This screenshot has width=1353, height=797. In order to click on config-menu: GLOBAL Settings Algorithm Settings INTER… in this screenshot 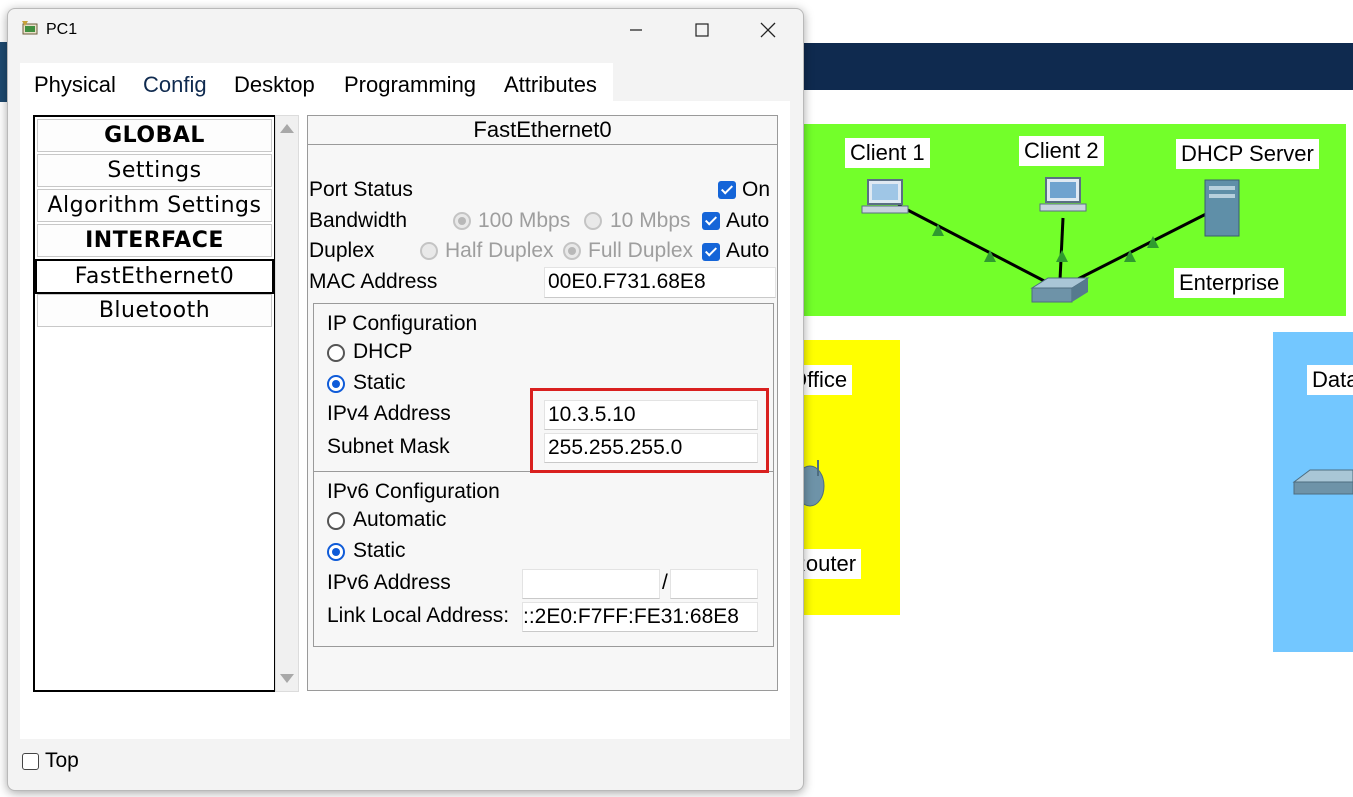, I will do `click(154, 403)`.